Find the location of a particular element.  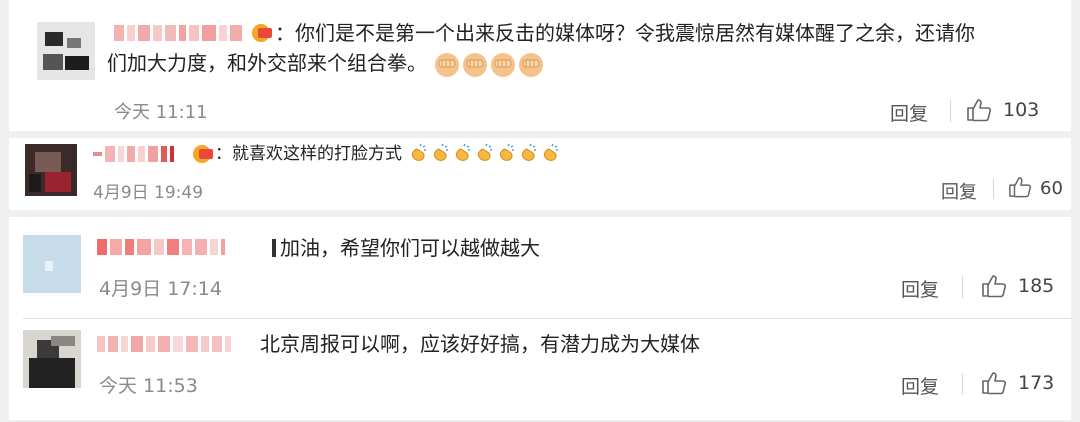

comment-text-line-2: 们加大力度，和外交部来个组合拳。 is located at coordinates (267, 63).